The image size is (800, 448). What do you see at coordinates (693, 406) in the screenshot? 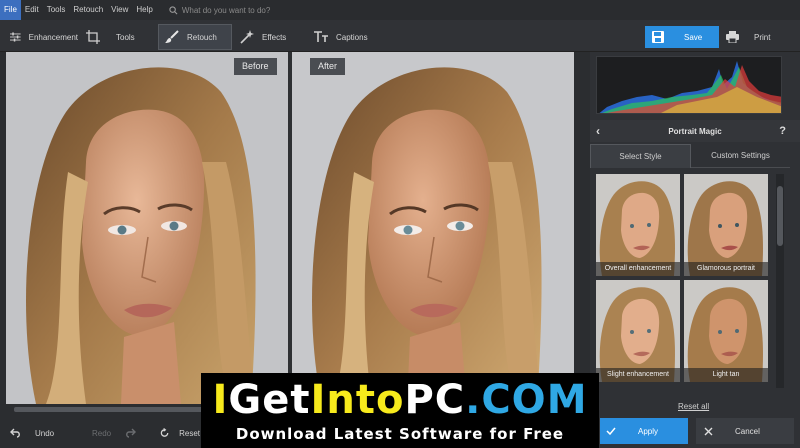
I see `reset-all-link: Reset all` at bounding box center [693, 406].